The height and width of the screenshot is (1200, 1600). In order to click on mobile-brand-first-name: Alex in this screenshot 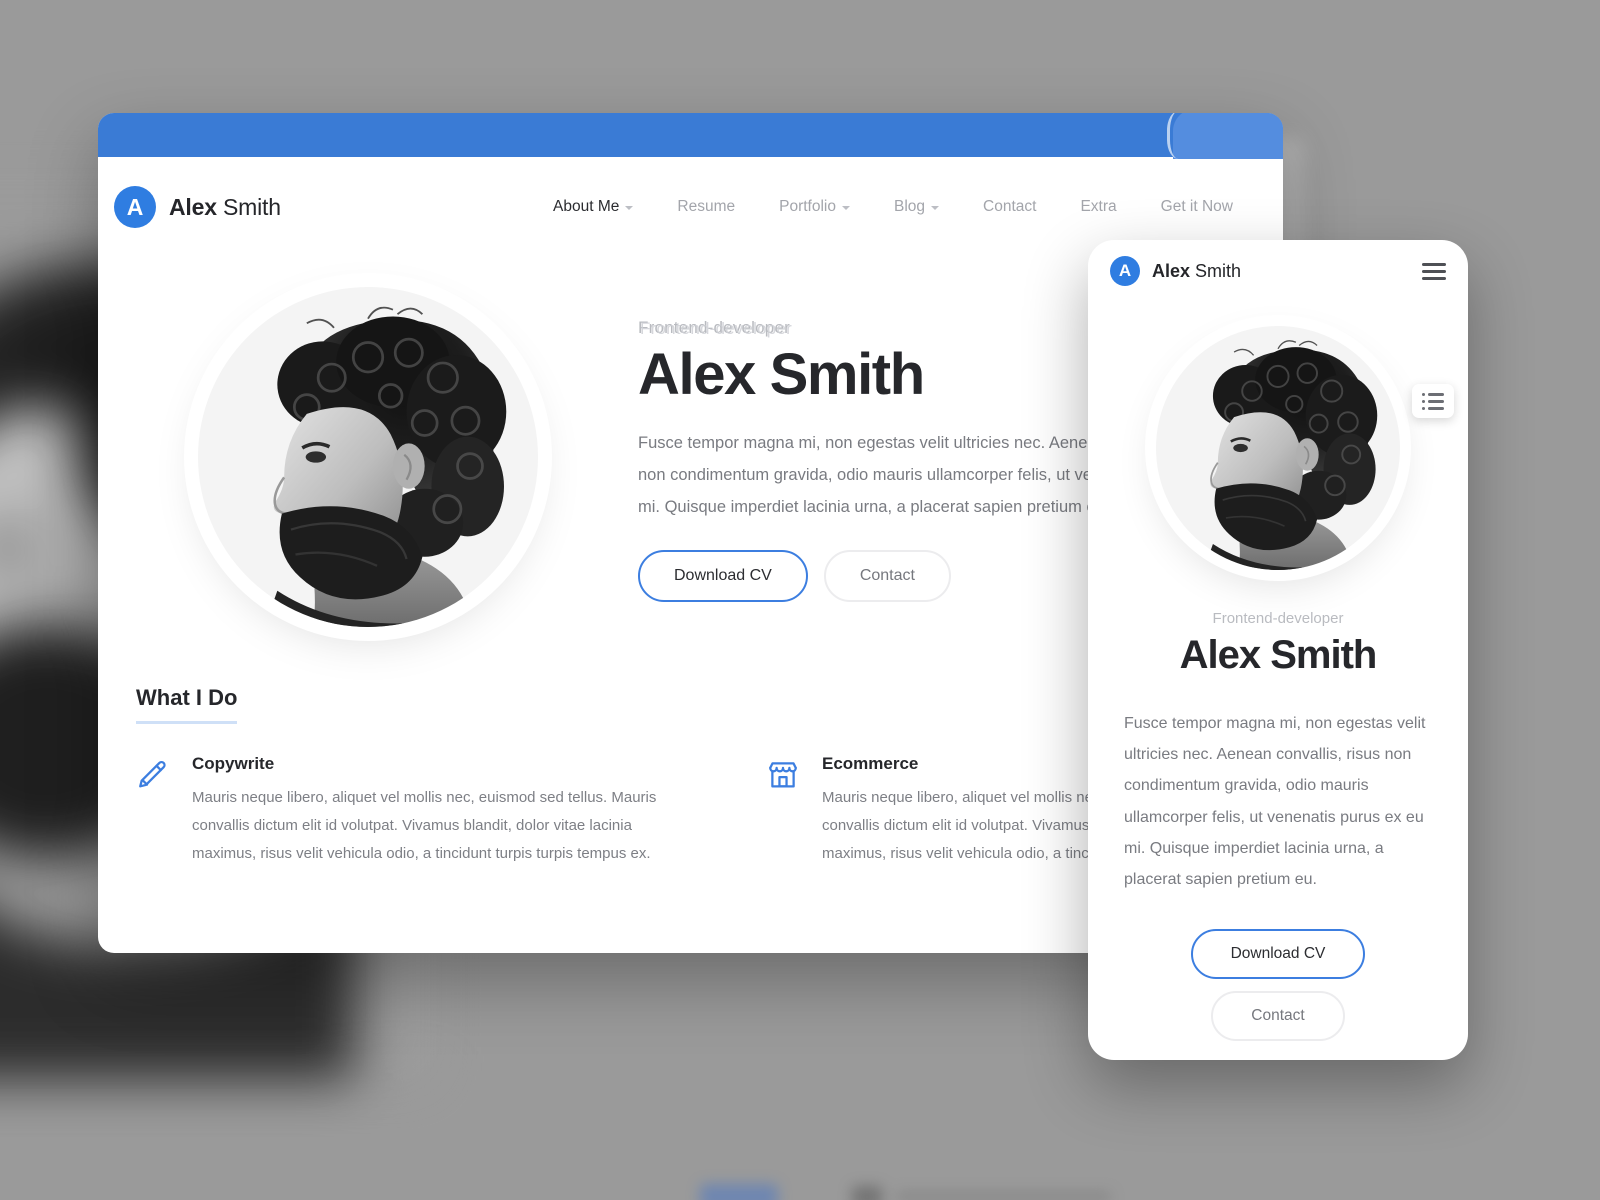, I will do `click(1171, 270)`.